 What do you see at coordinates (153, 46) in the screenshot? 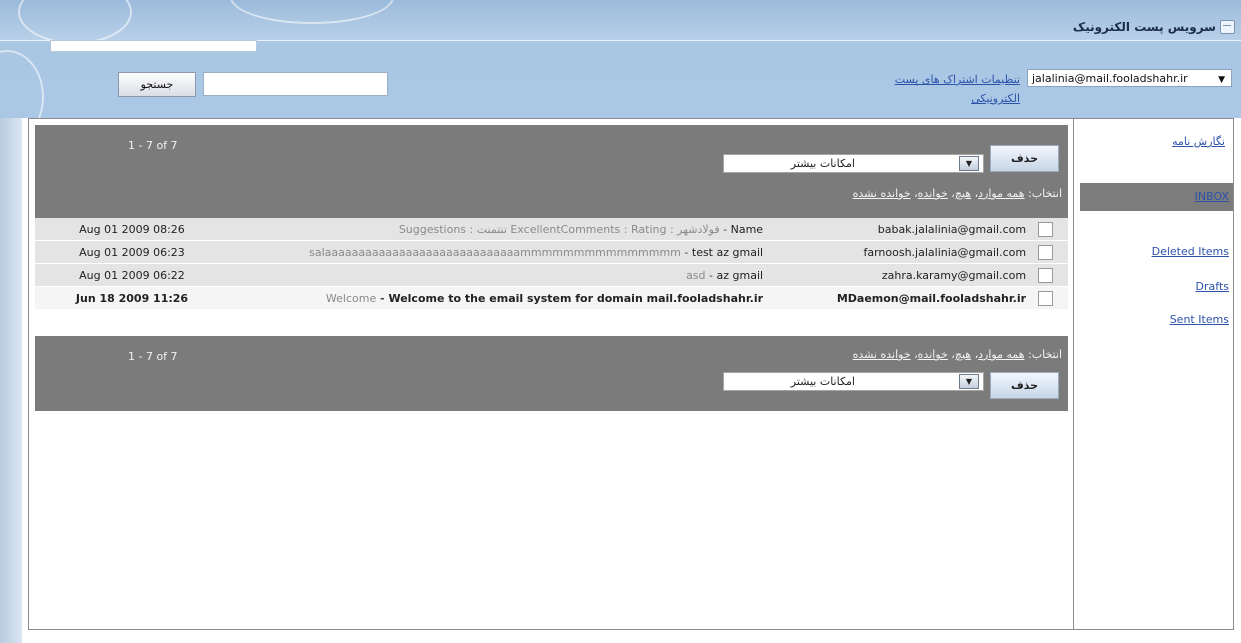
I see `header-decorative-field` at bounding box center [153, 46].